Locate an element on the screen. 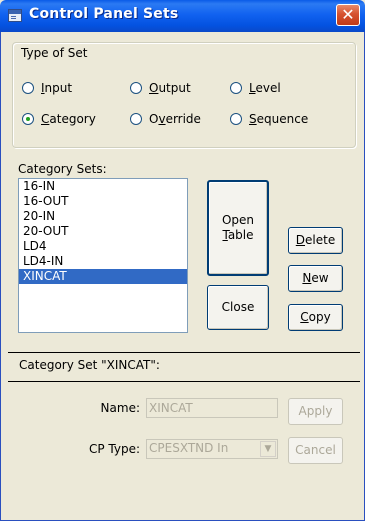 The width and height of the screenshot is (365, 521). list-item: 16-OUT is located at coordinates (103, 201).